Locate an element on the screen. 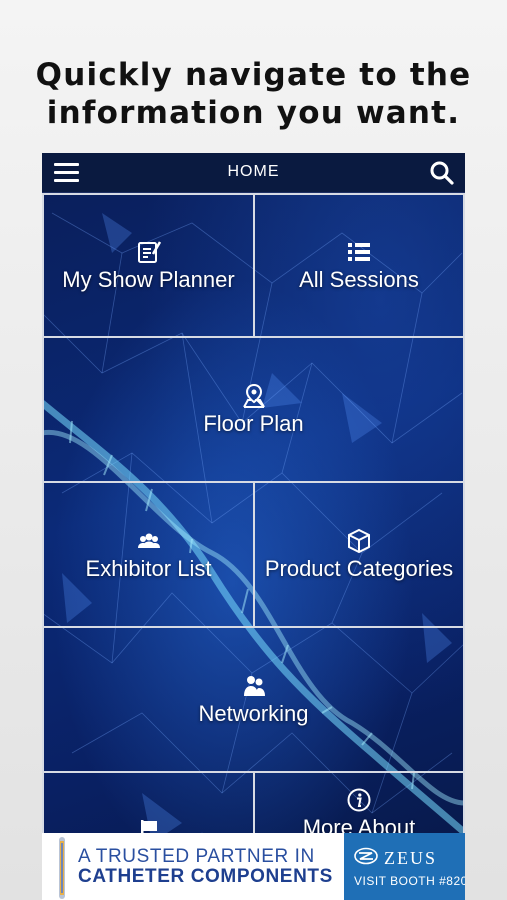 The height and width of the screenshot is (900, 507). ad-tagline-line2: CATHETER COMPONENTS is located at coordinates (205, 876).